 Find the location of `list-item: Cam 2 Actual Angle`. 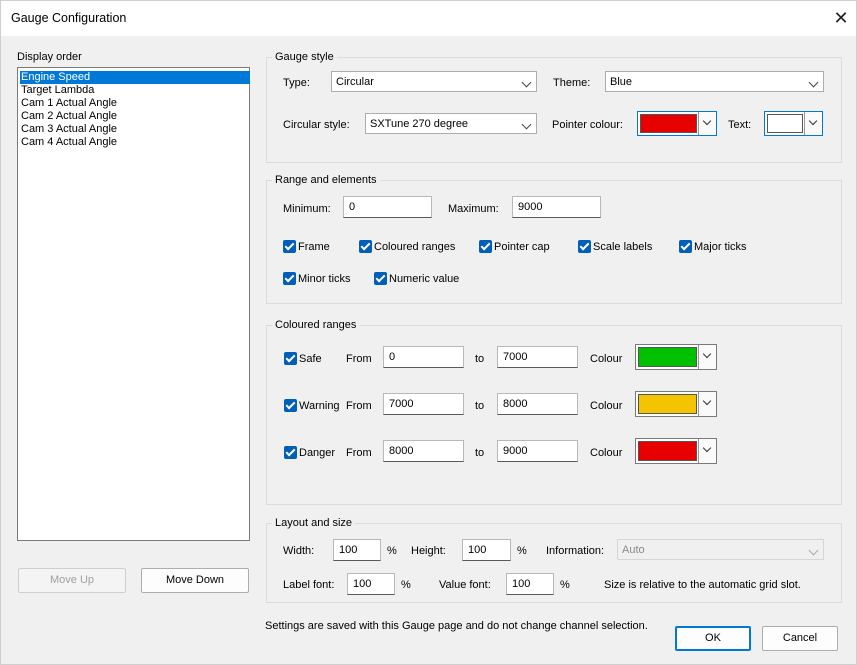

list-item: Cam 2 Actual Angle is located at coordinates (135, 116).